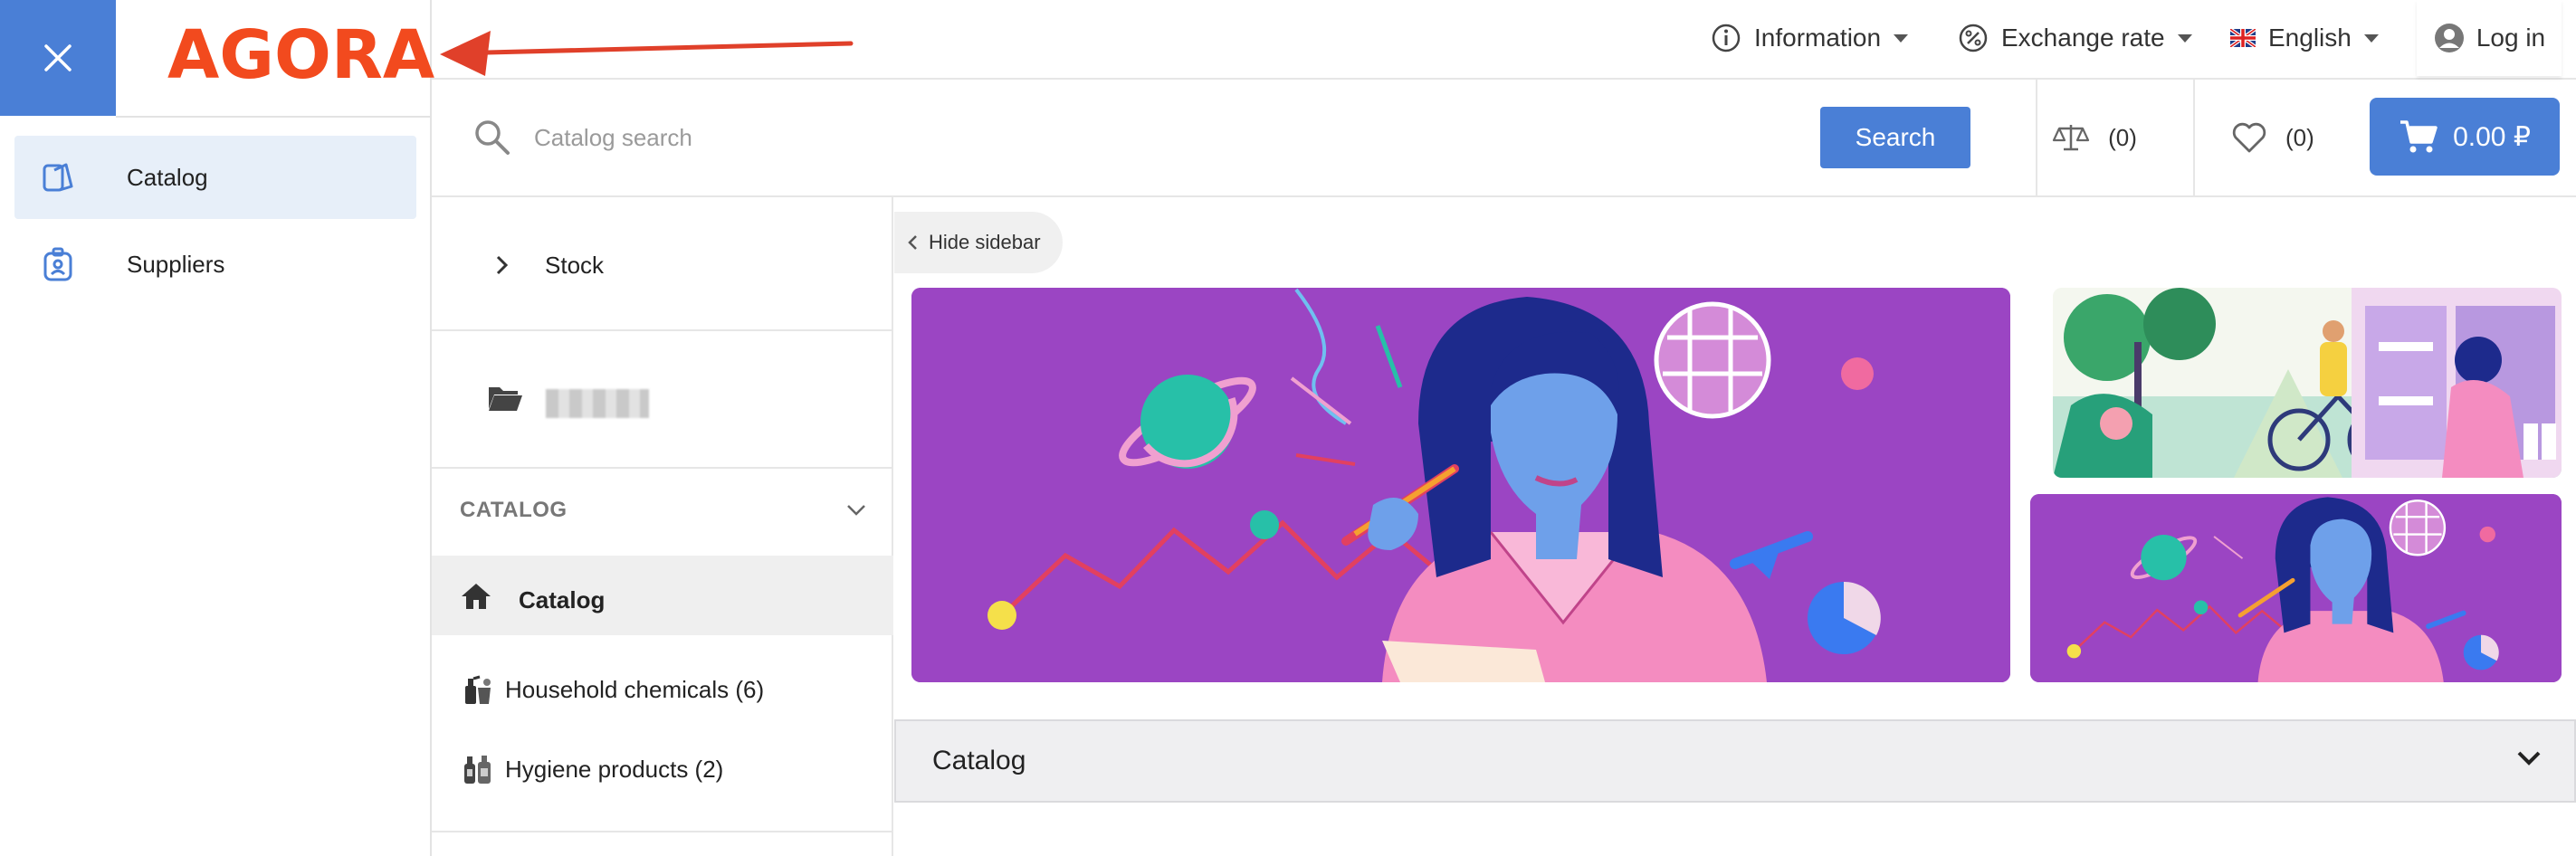 The image size is (2576, 856). Describe the element at coordinates (2095, 137) in the screenshot. I see `compare-counter: (0)` at that location.